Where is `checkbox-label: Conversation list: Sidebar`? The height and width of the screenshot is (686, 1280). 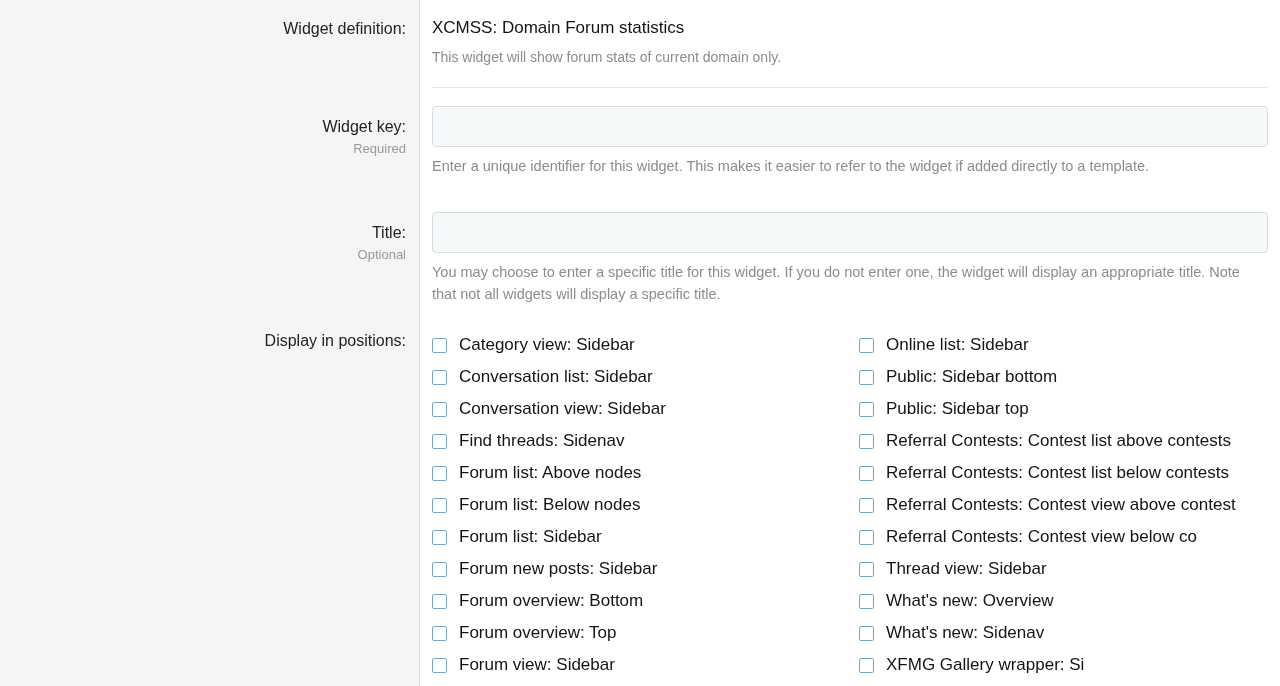 checkbox-label: Conversation list: Sidebar is located at coordinates (556, 377).